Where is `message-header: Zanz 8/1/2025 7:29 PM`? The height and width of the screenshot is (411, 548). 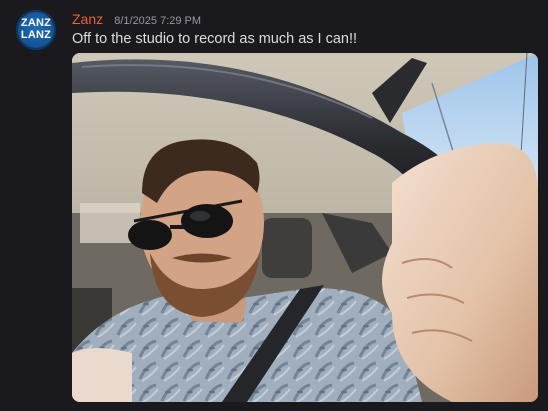
message-header: Zanz 8/1/2025 7:29 PM is located at coordinates (136, 19).